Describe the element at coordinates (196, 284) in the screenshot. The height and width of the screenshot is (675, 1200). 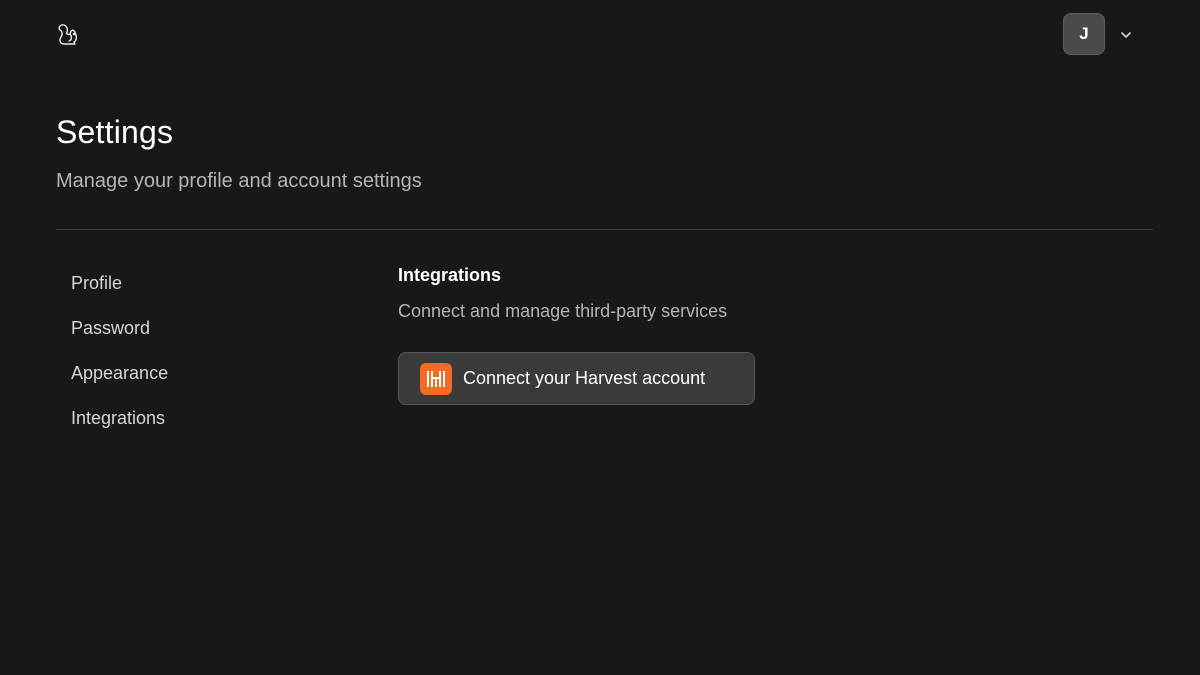
I see `sidebar-item-profile: Profile` at that location.